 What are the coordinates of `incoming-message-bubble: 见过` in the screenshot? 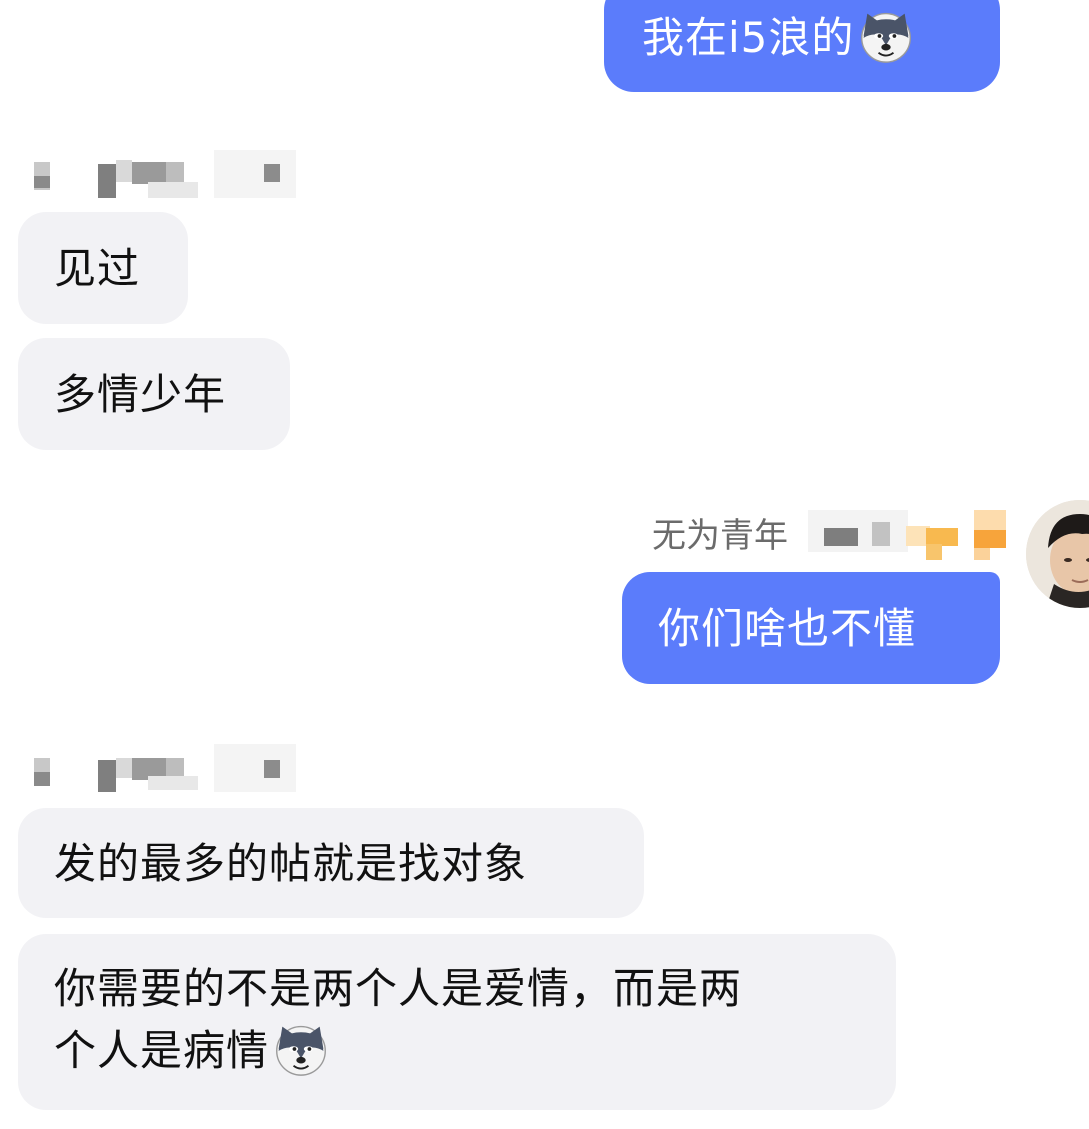 It's located at (103, 268).